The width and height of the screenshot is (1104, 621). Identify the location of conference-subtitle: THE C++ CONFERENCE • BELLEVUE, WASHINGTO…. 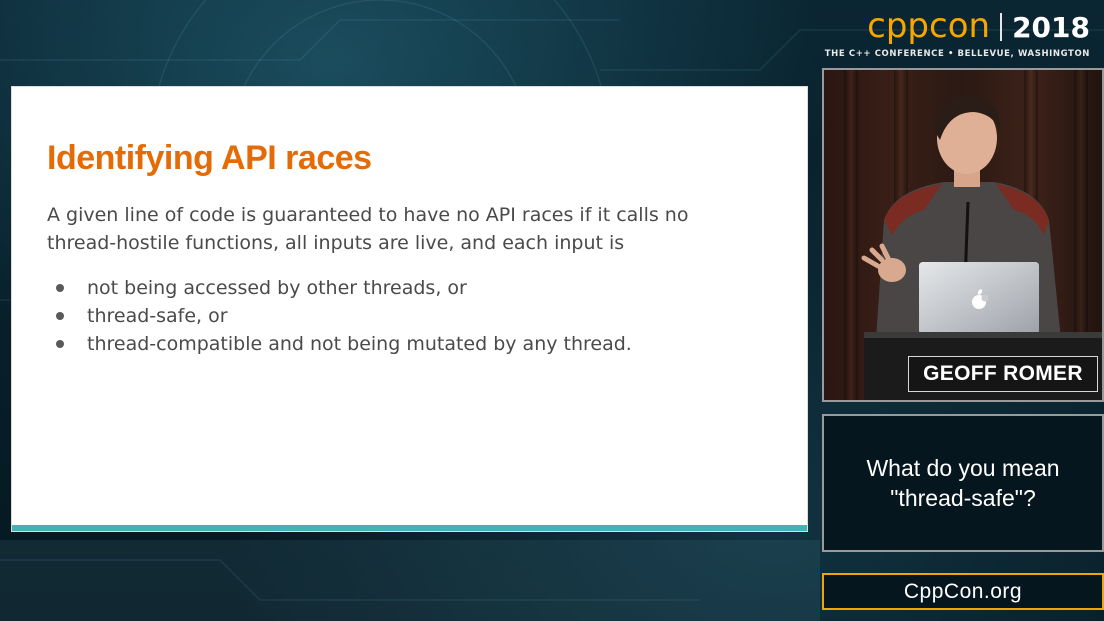
(957, 54).